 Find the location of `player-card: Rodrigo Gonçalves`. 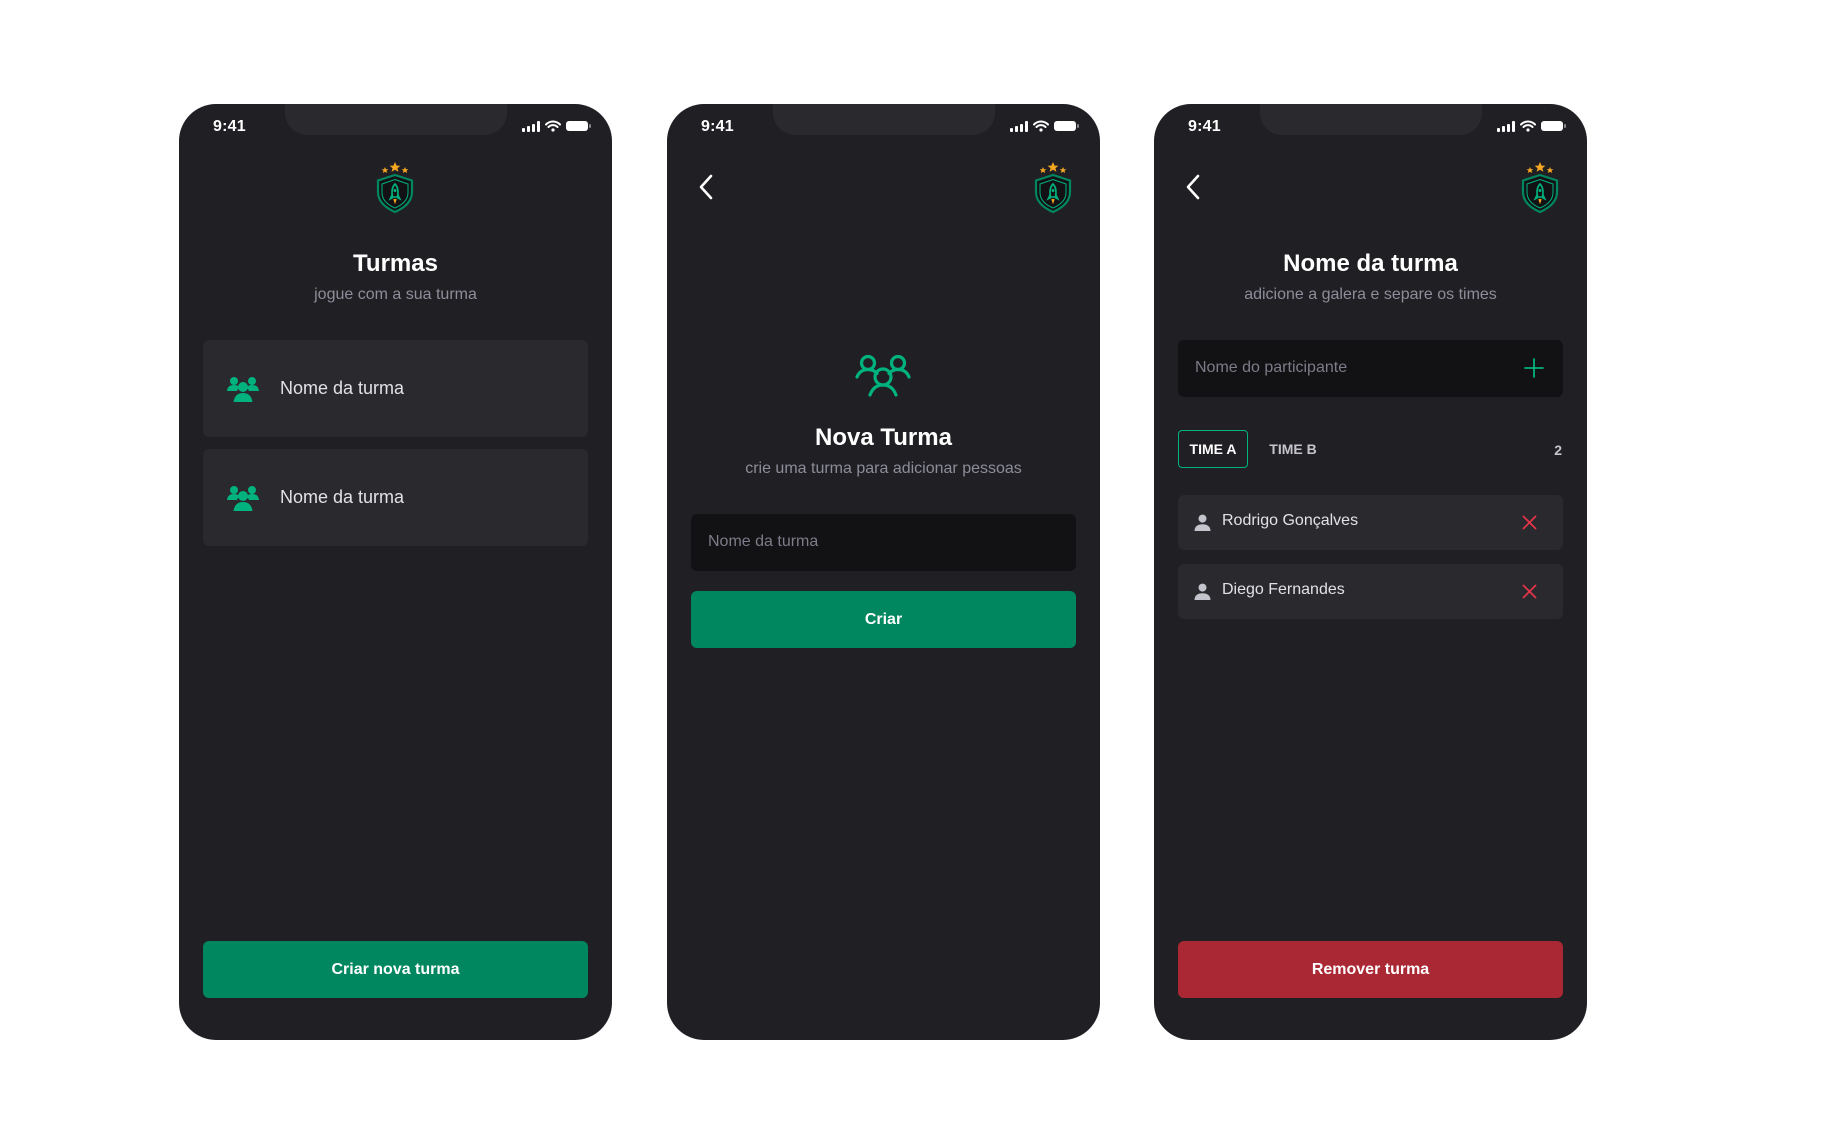

player-card: Rodrigo Gonçalves is located at coordinates (1370, 522).